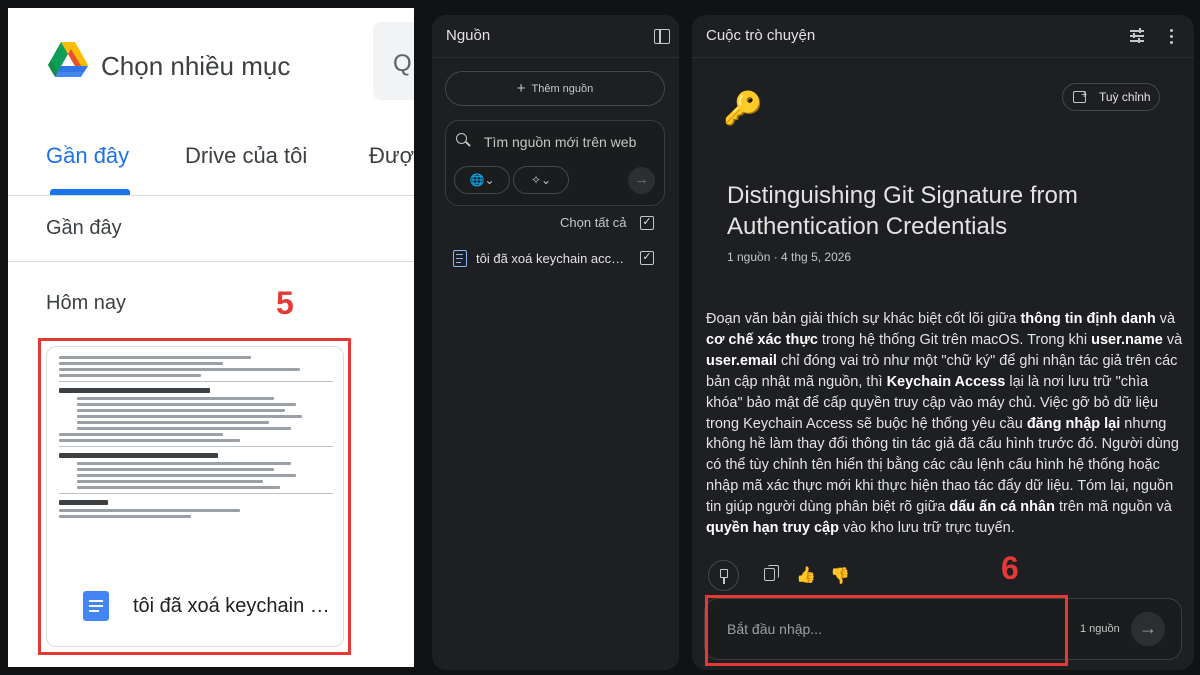  I want to click on select-all-checkbox: ✓, so click(647, 223).